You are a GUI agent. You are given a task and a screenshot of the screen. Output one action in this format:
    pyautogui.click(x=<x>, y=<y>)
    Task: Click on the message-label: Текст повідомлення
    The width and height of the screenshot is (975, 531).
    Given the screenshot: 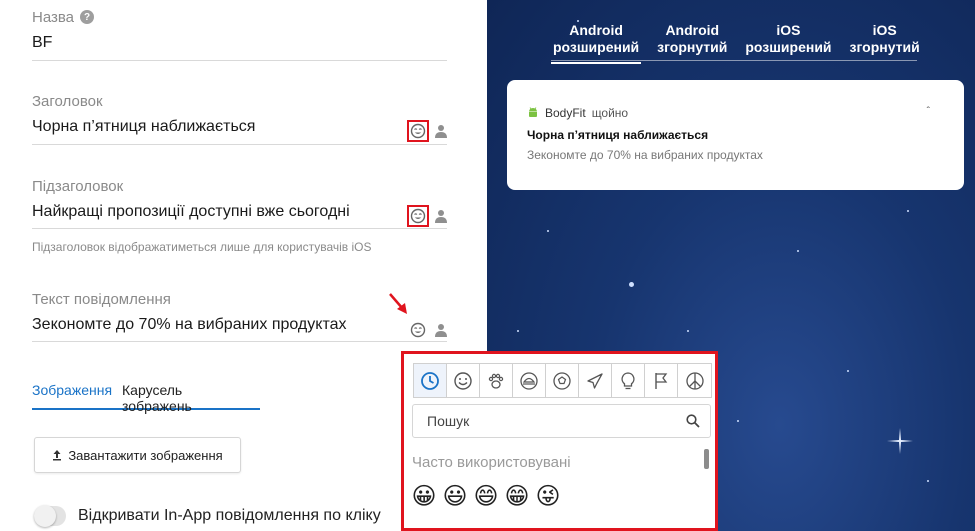 What is the action you would take?
    pyautogui.click(x=101, y=299)
    